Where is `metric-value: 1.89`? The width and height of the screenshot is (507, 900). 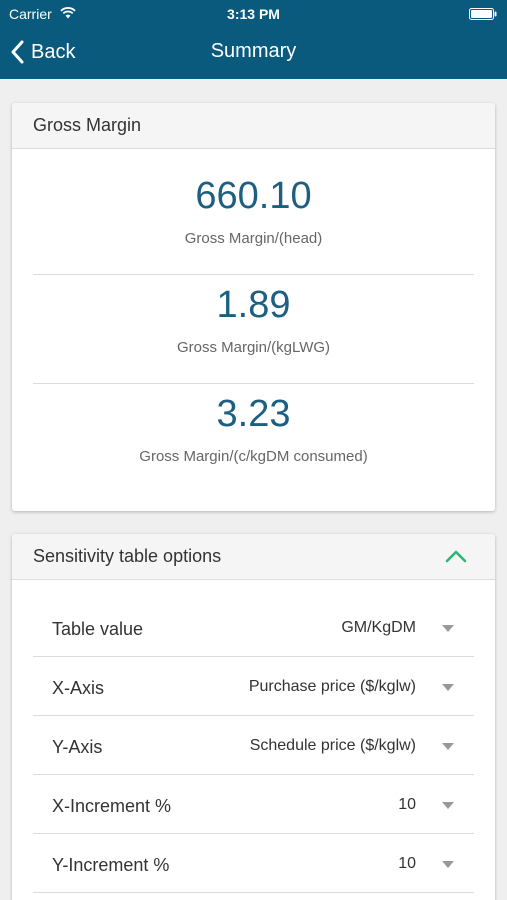 metric-value: 1.89 is located at coordinates (253, 305).